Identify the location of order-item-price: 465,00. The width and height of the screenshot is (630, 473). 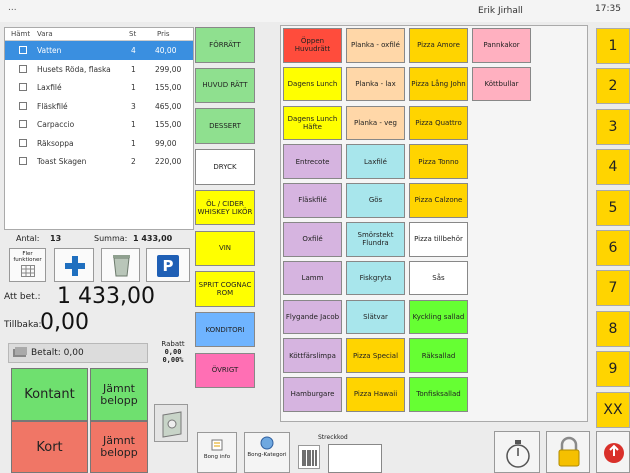
(168, 106).